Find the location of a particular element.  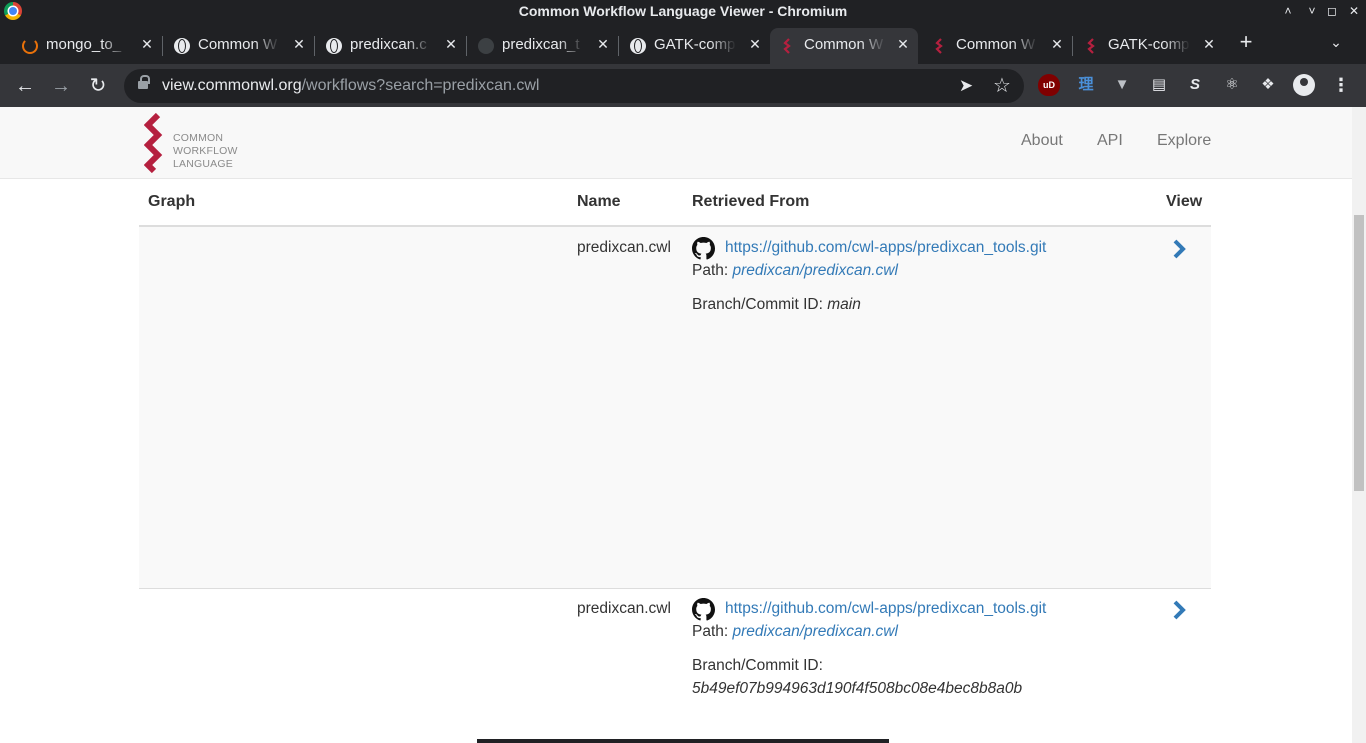

header-retrieved-from: Retrieved From is located at coordinates (751, 201).